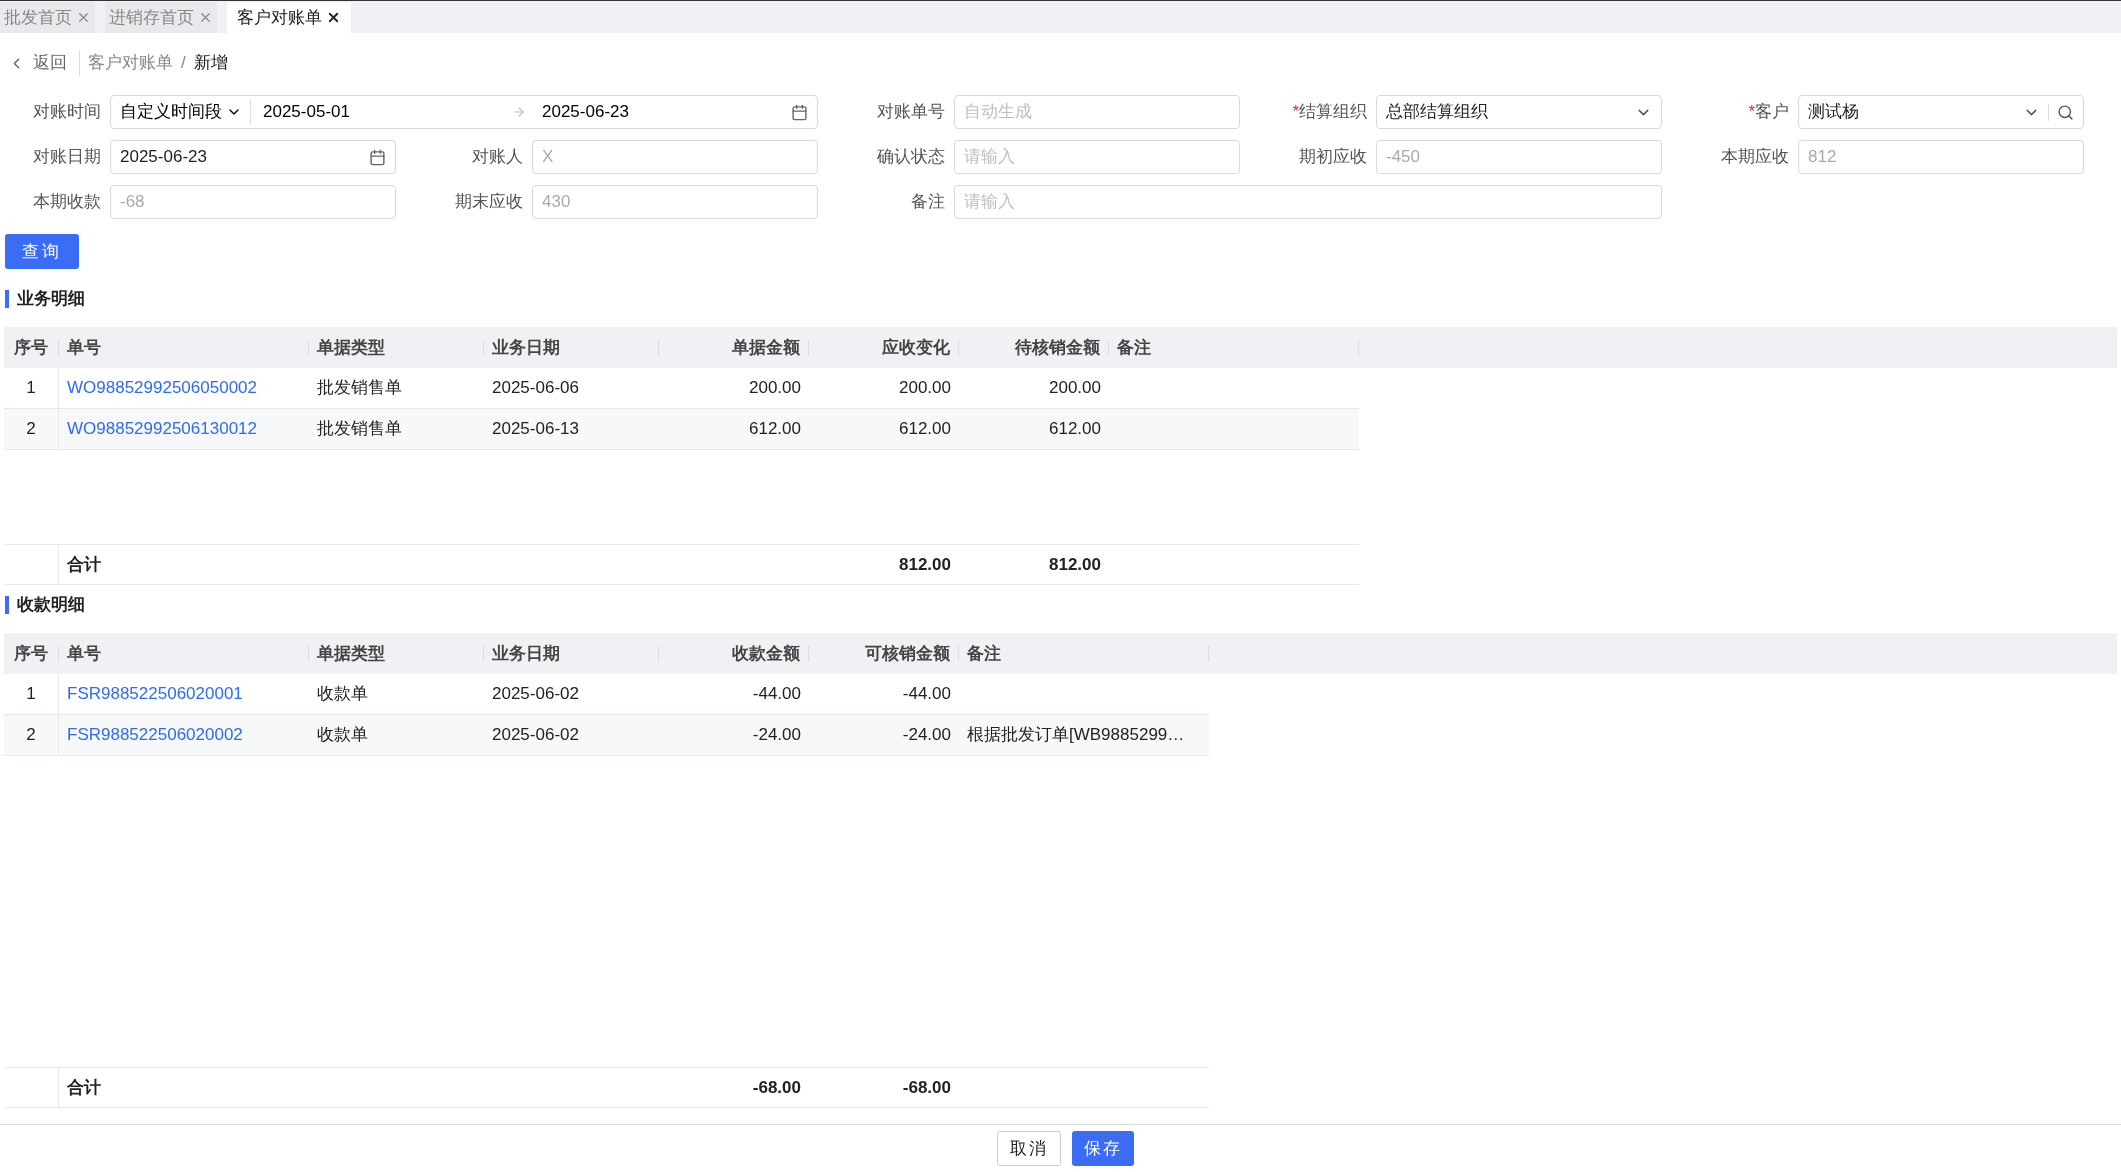  I want to click on section-title: 收款明细, so click(51, 605).